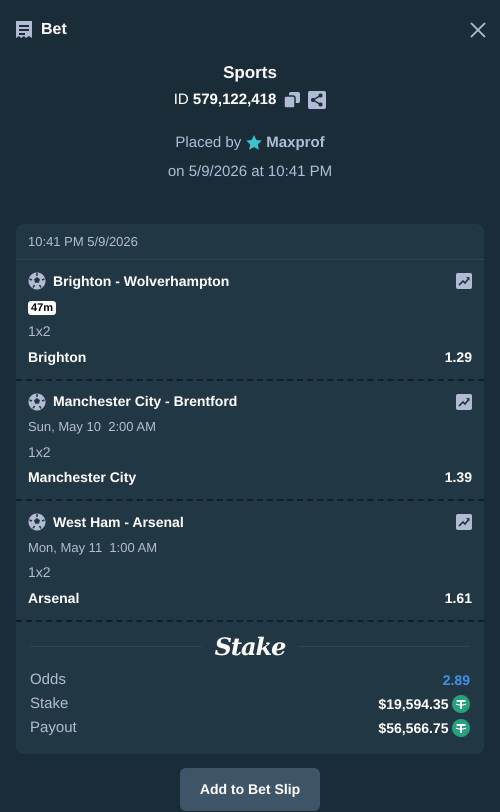  What do you see at coordinates (250, 242) in the screenshot?
I see `slip-timestamp: 10:41 PM 5/9/2026` at bounding box center [250, 242].